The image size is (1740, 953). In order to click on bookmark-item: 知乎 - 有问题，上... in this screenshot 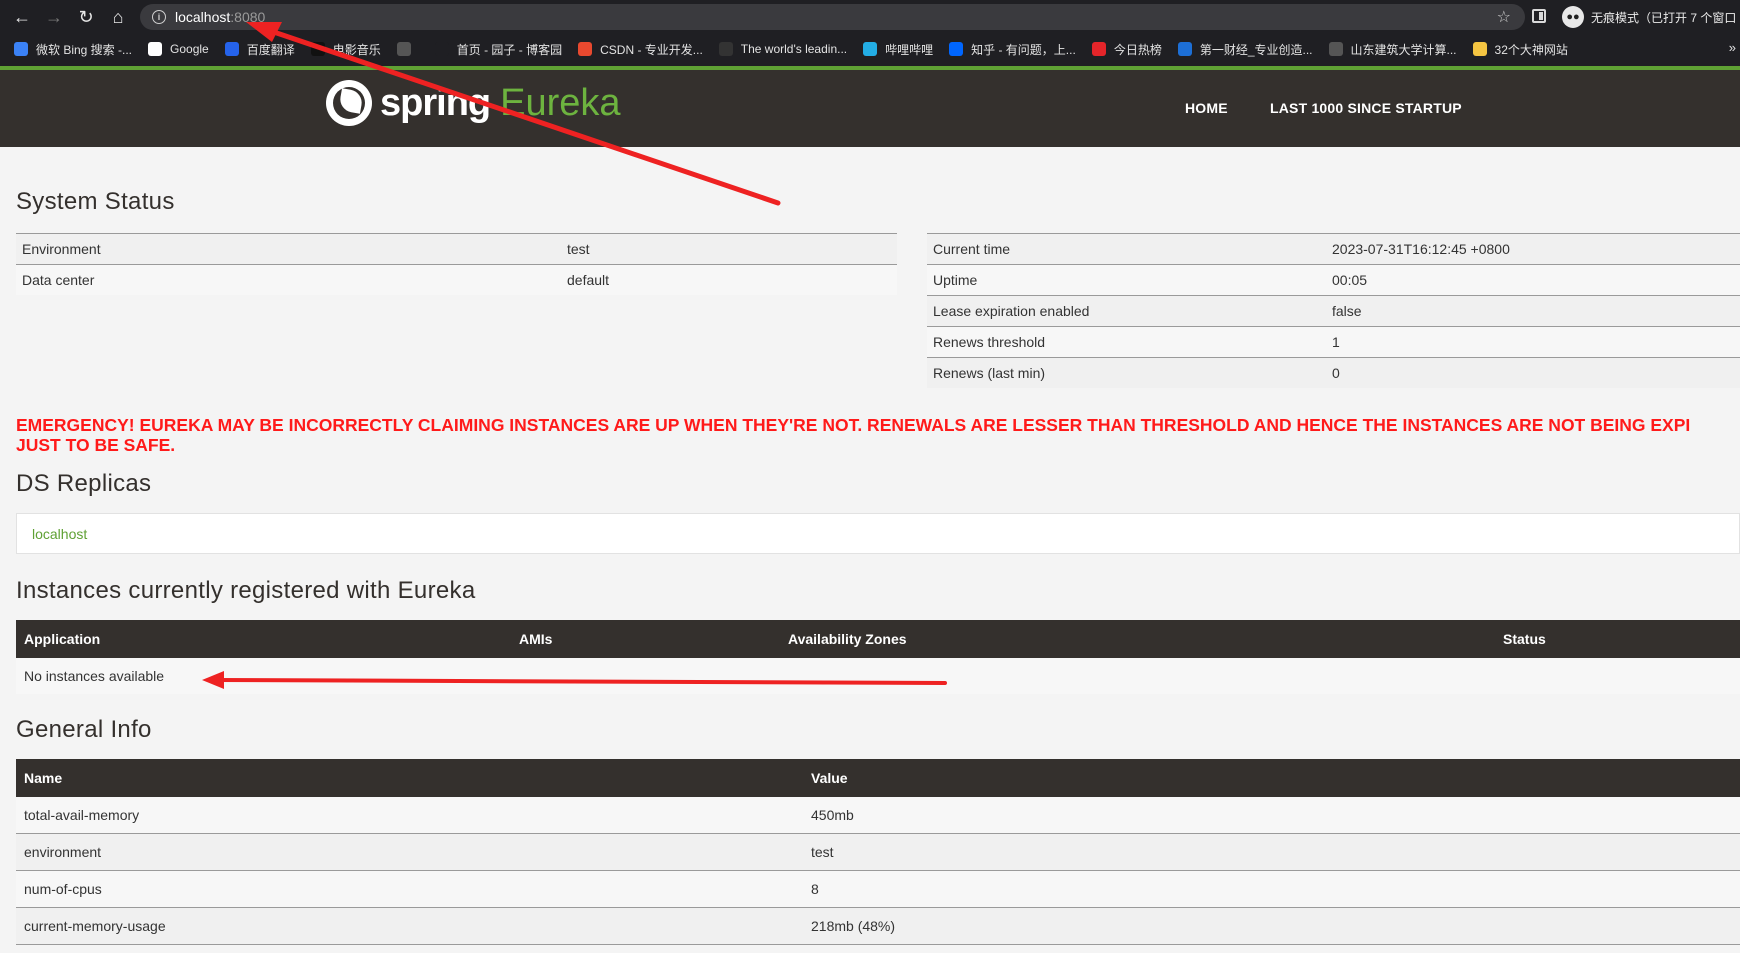, I will do `click(1012, 49)`.